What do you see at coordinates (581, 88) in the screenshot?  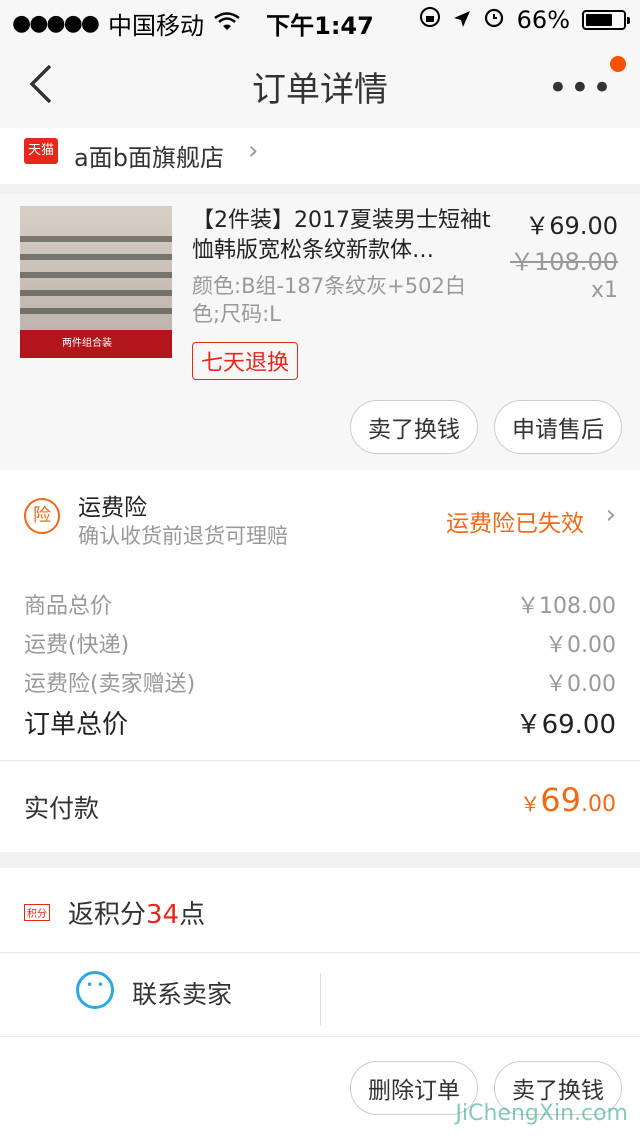 I see `more-button: •••` at bounding box center [581, 88].